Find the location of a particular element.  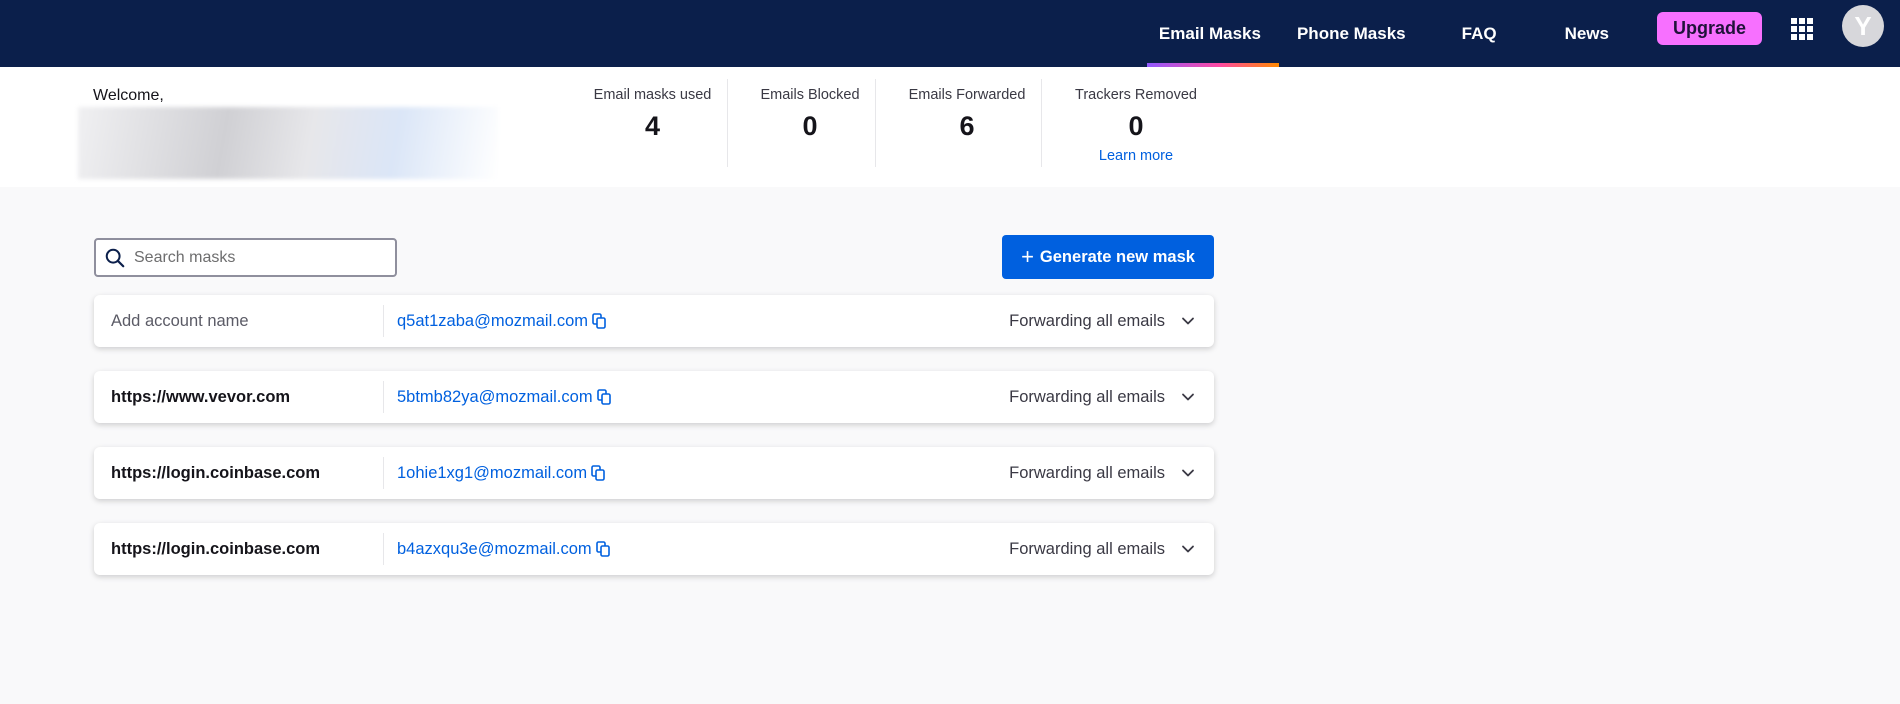

mask-account-name: https://www.vevor.com is located at coordinates (239, 397).